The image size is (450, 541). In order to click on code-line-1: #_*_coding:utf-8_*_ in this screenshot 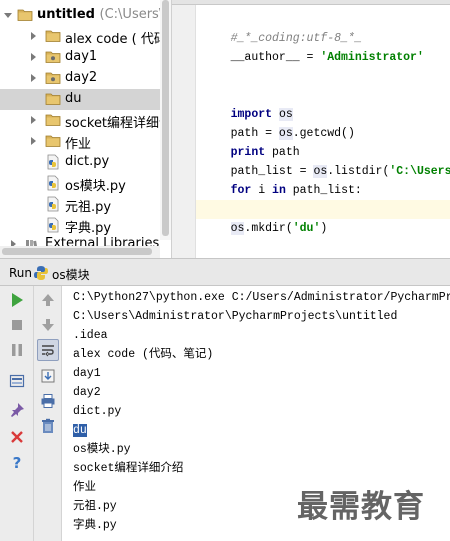, I will do `click(282, 27)`.